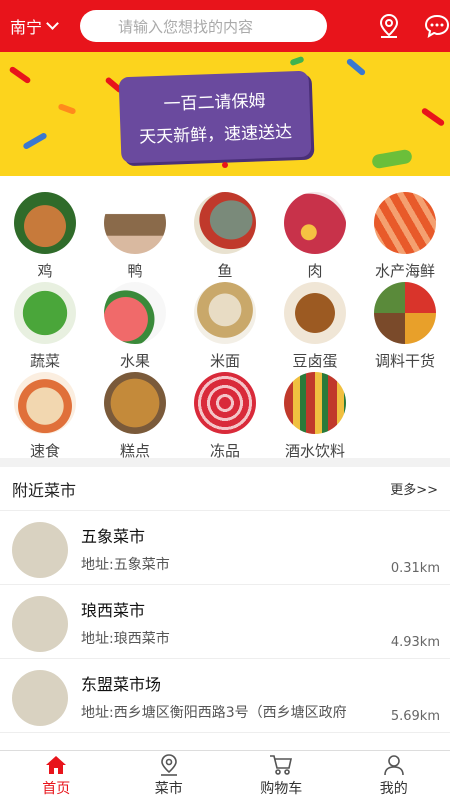 The image size is (450, 800). Describe the element at coordinates (405, 313) in the screenshot. I see `spices-icon` at that location.